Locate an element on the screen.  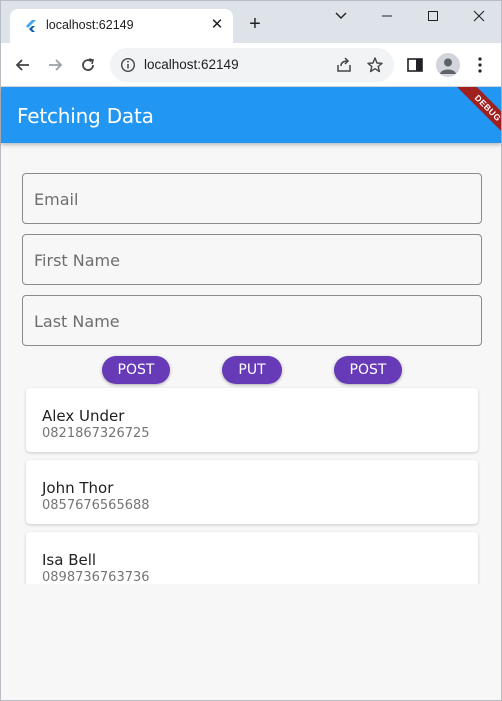
email-field is located at coordinates (252, 198).